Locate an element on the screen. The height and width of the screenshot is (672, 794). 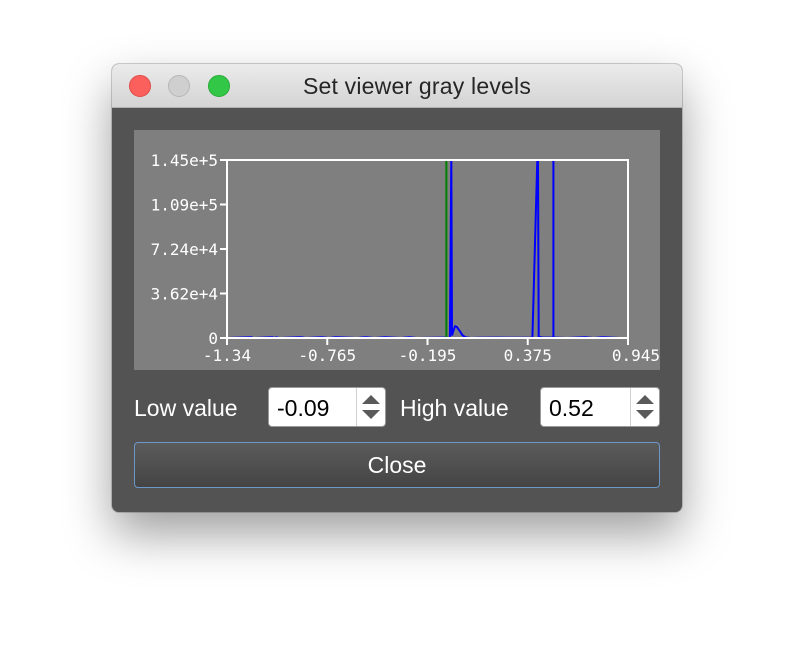
low-value-stepper is located at coordinates (370, 407).